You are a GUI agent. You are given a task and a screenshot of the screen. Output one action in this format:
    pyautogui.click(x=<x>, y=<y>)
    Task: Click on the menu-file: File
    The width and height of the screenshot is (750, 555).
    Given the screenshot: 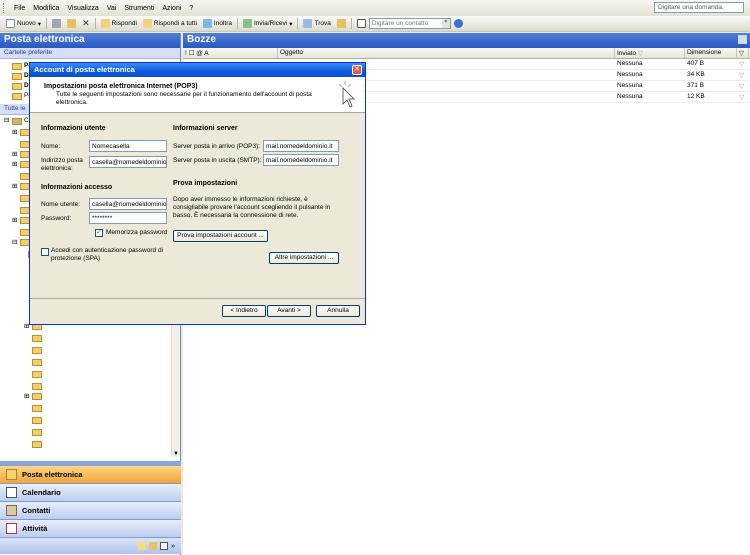 What is the action you would take?
    pyautogui.click(x=19, y=8)
    